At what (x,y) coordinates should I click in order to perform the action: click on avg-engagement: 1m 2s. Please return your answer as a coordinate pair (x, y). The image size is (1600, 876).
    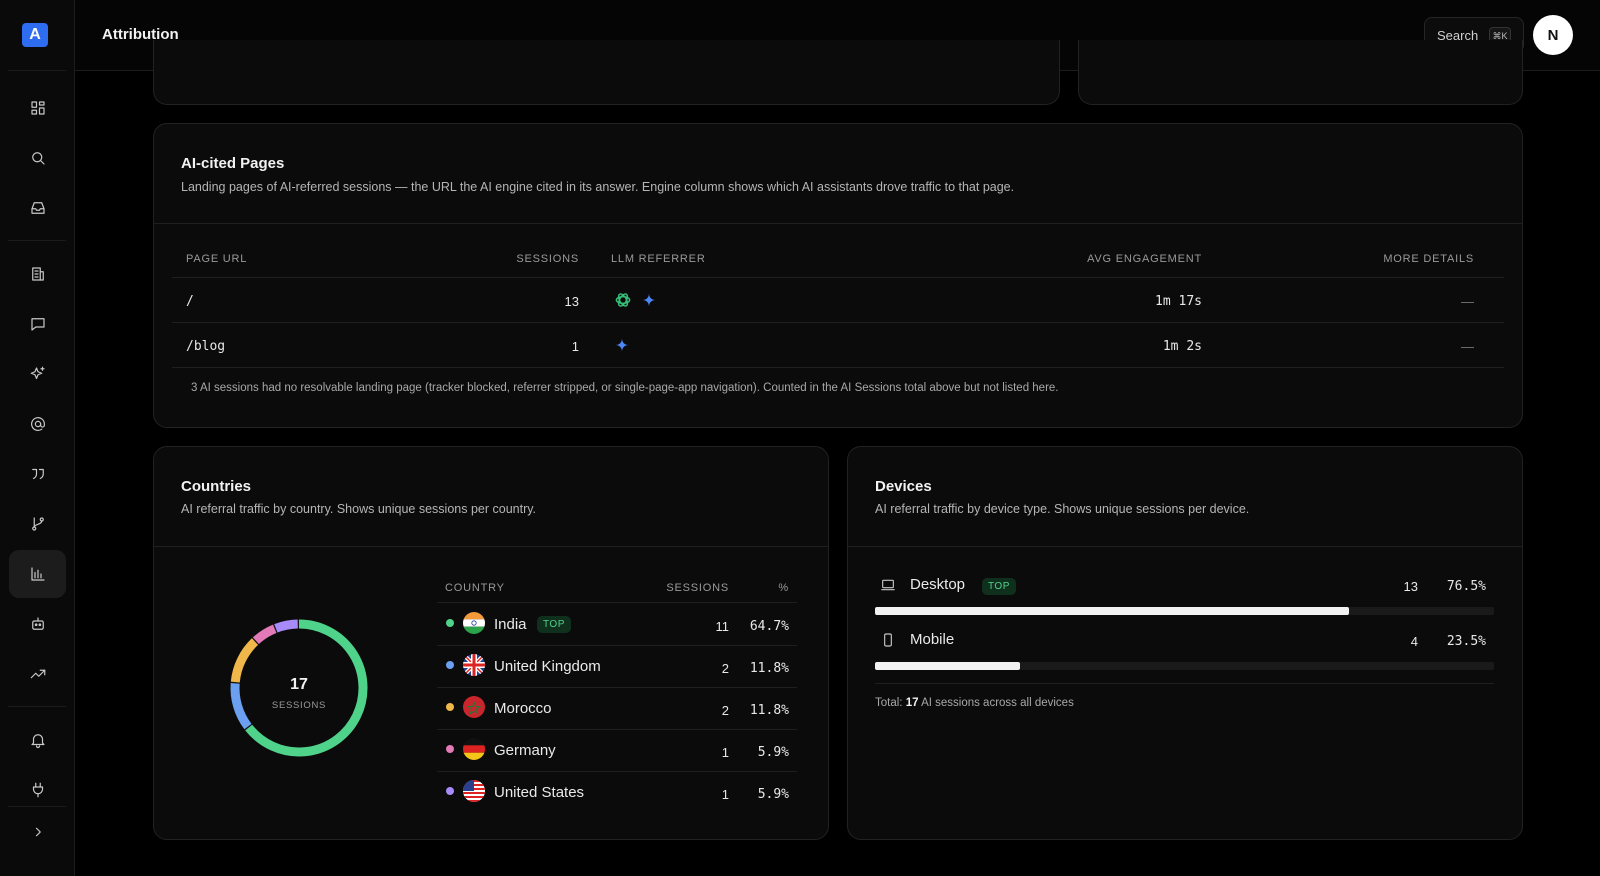
    Looking at the image, I should click on (1182, 346).